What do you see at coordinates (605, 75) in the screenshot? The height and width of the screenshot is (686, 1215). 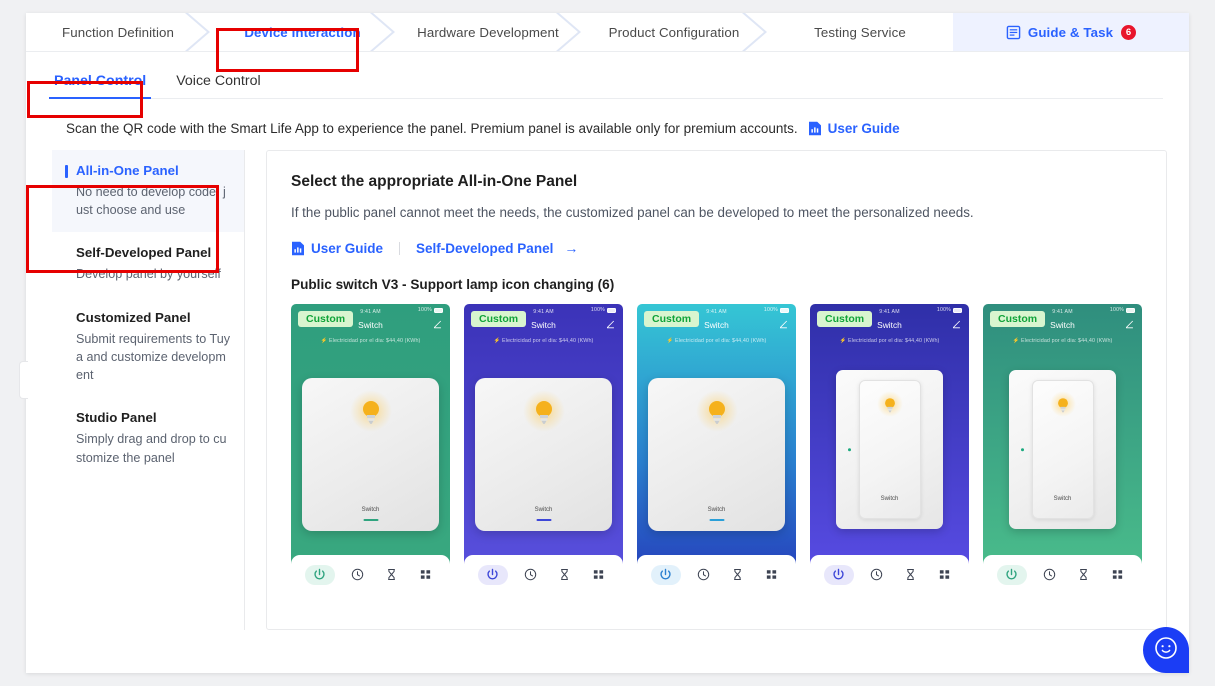 I see `panel-voice-tabs: Panel Control Voice Control` at bounding box center [605, 75].